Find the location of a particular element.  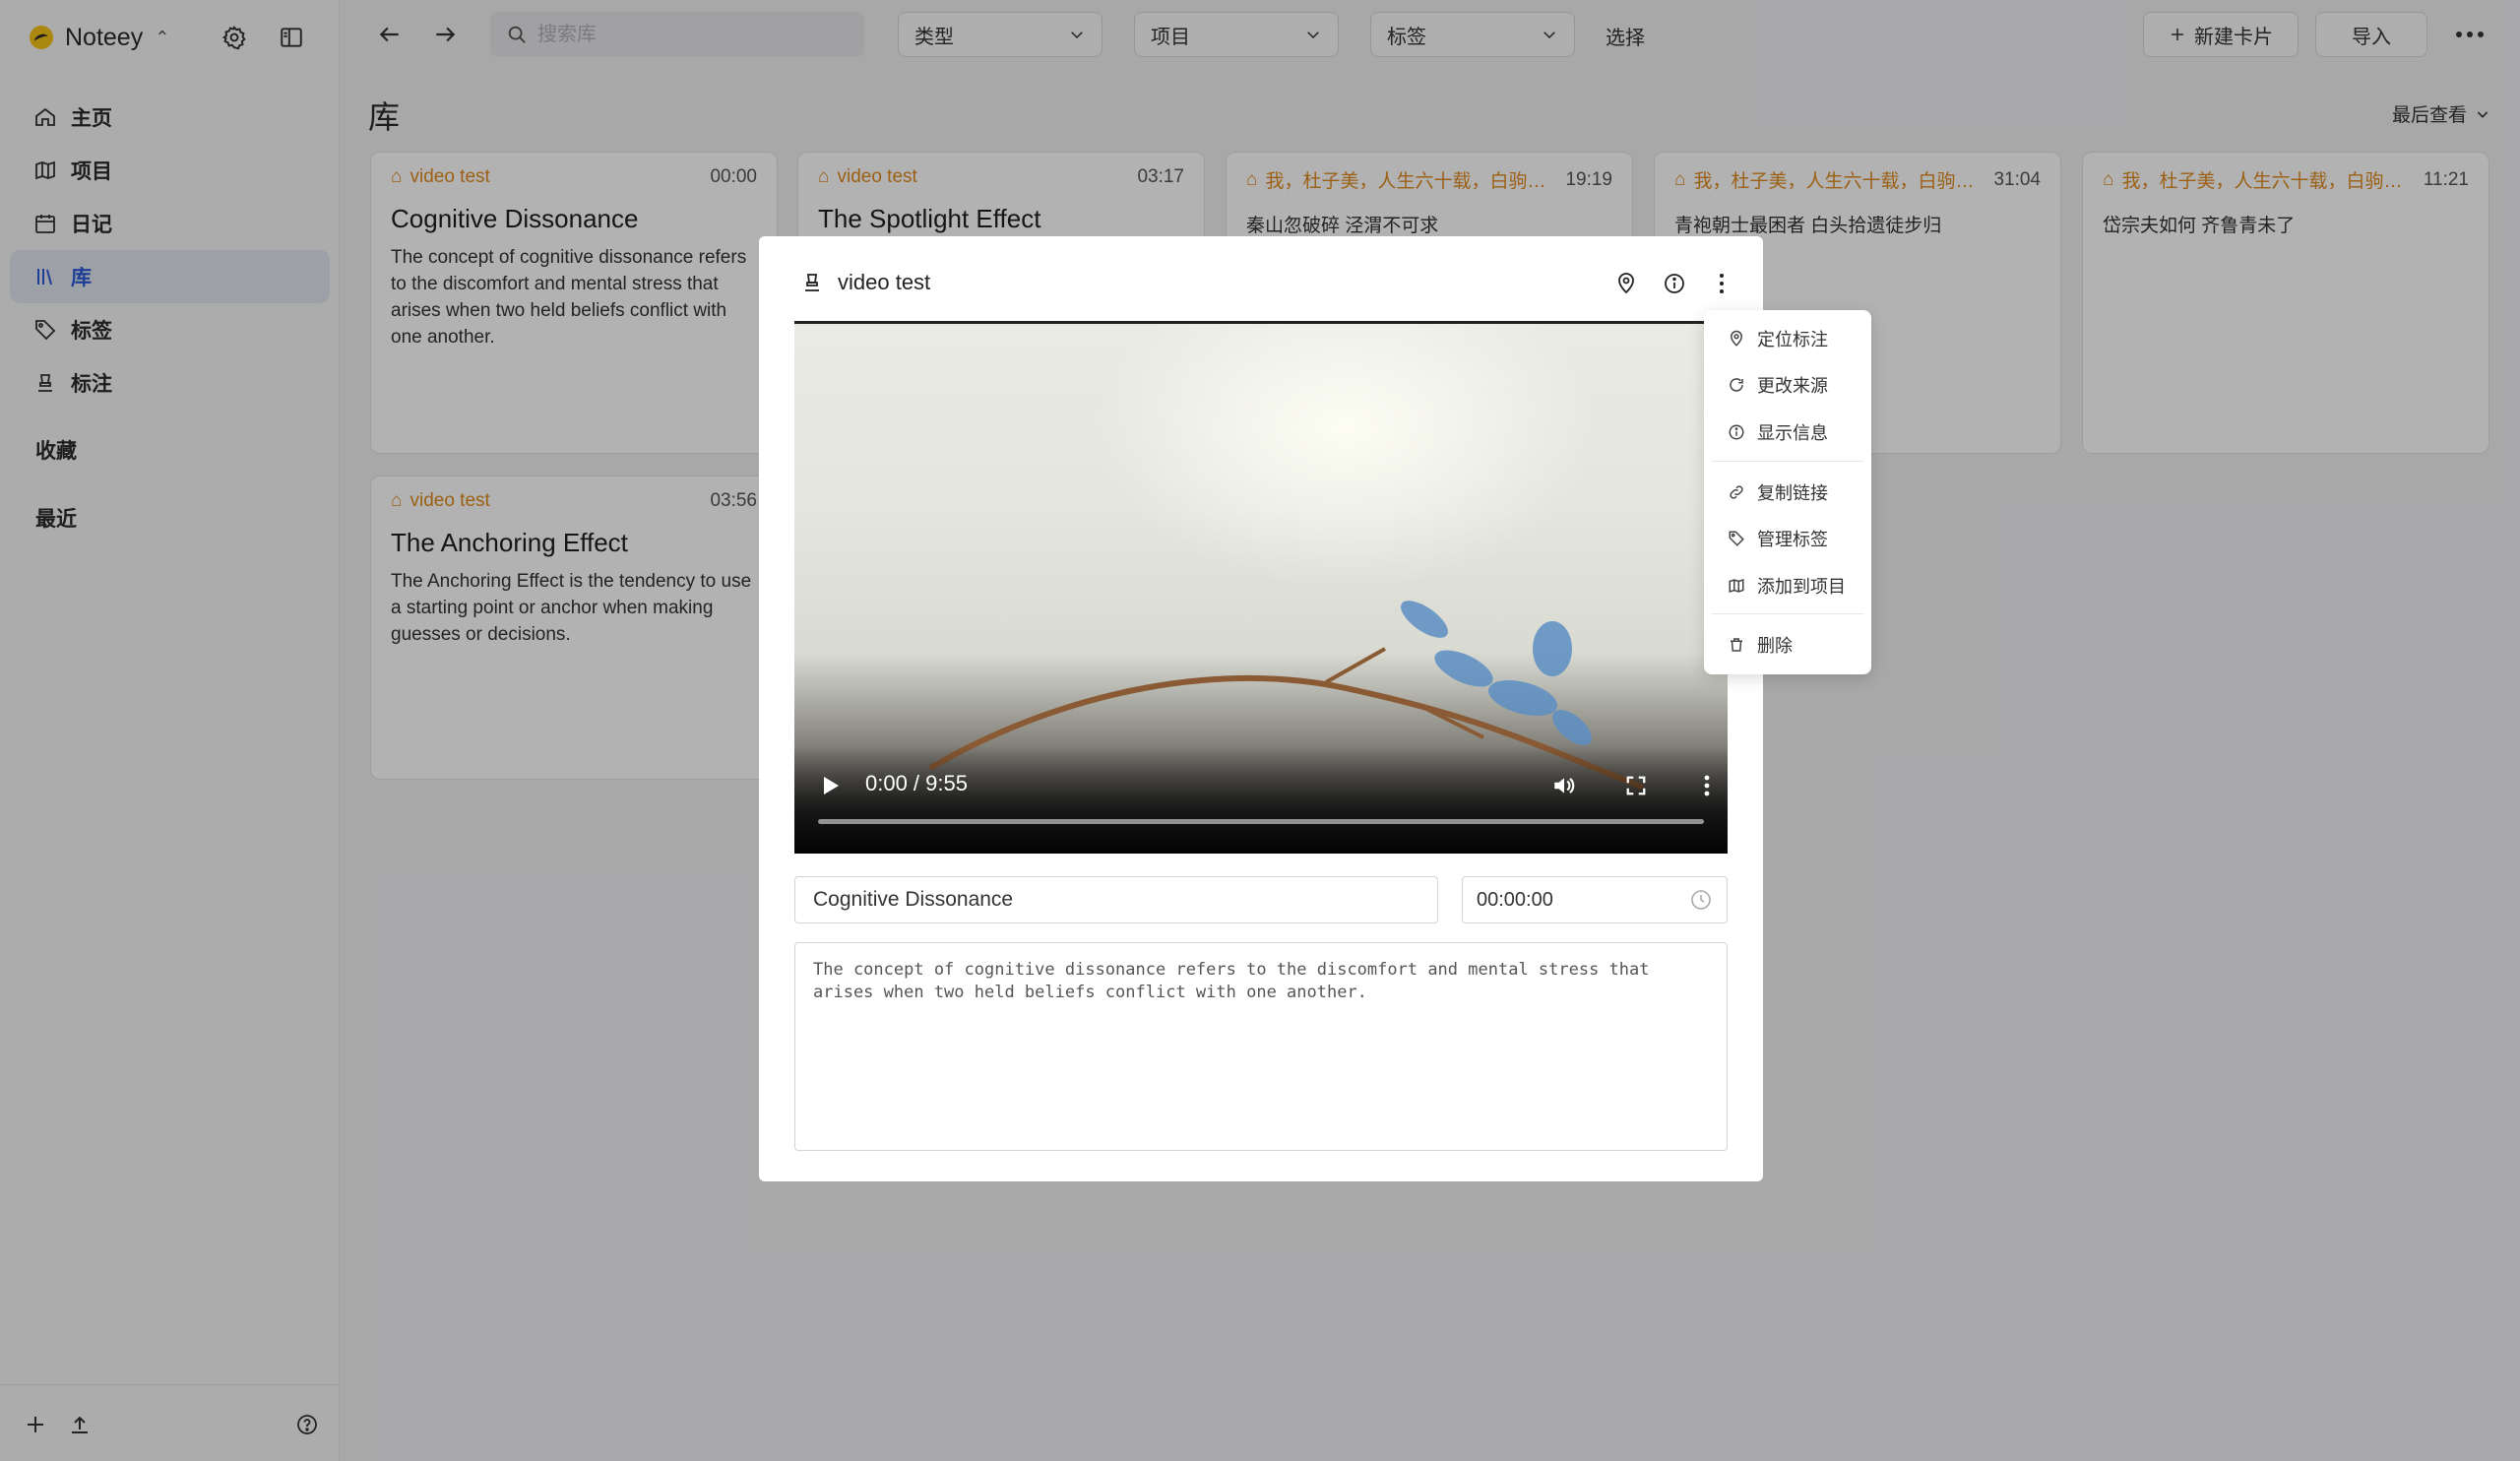

clock-icon is located at coordinates (1701, 900).